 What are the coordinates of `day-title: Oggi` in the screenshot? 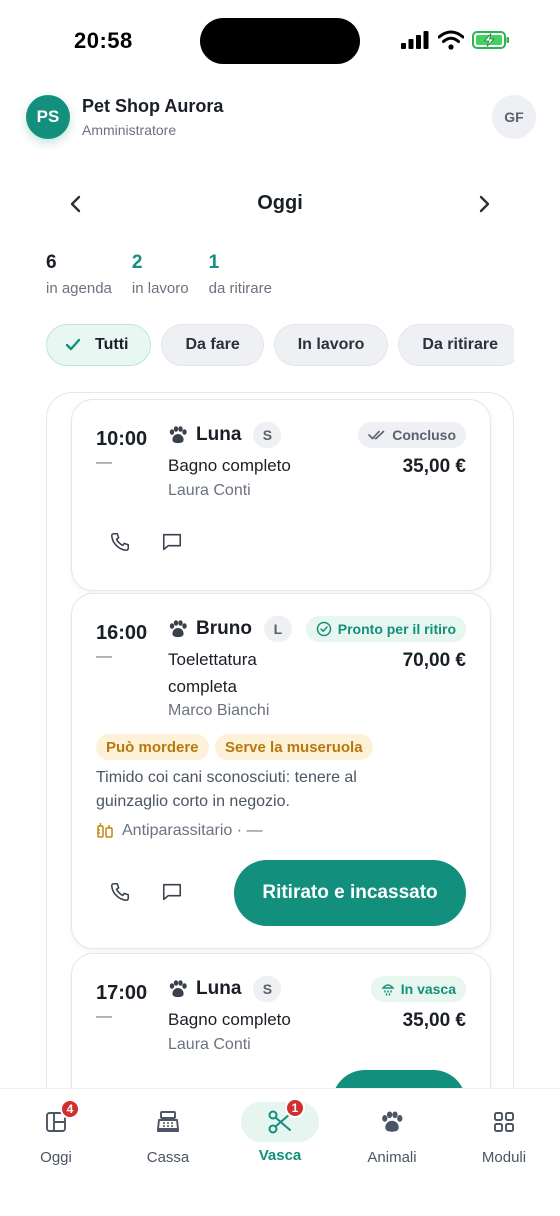 It's located at (280, 203).